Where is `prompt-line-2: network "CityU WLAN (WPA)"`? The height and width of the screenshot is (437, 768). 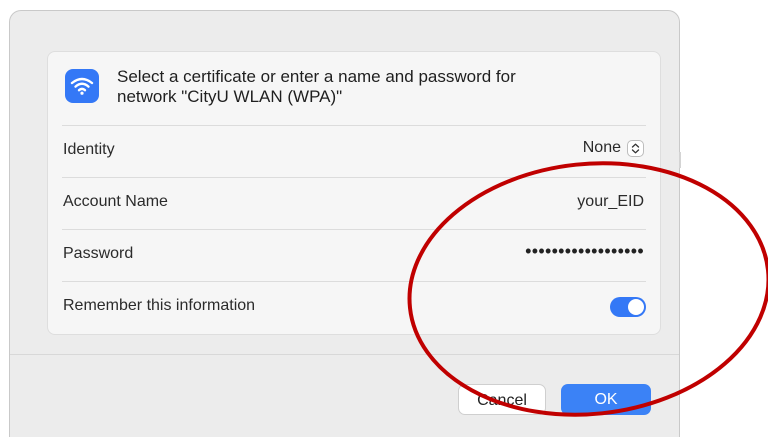 prompt-line-2: network "CityU WLAN (WPA)" is located at coordinates (230, 96).